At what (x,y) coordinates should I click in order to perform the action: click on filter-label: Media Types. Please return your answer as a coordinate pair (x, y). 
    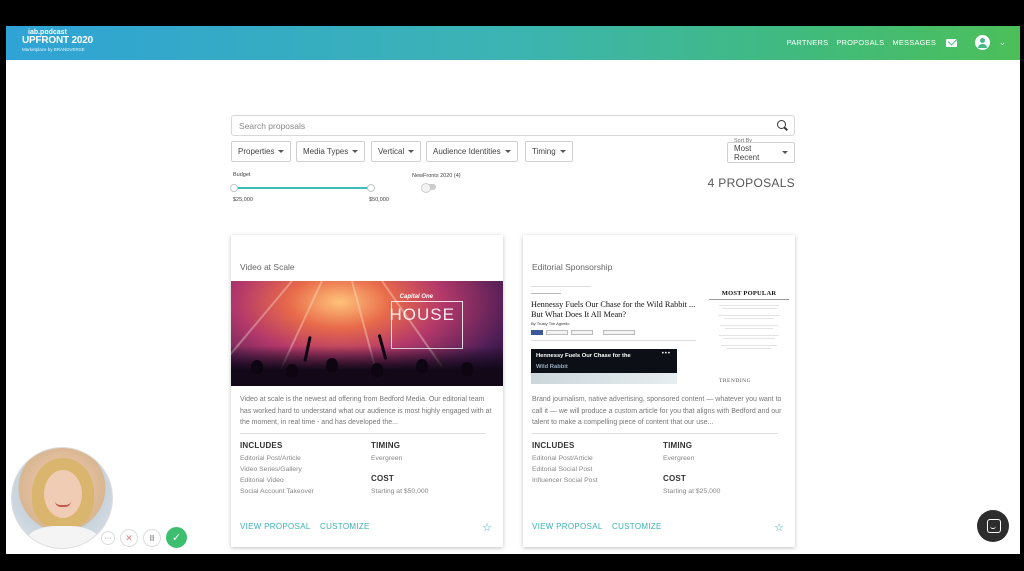
    Looking at the image, I should click on (326, 151).